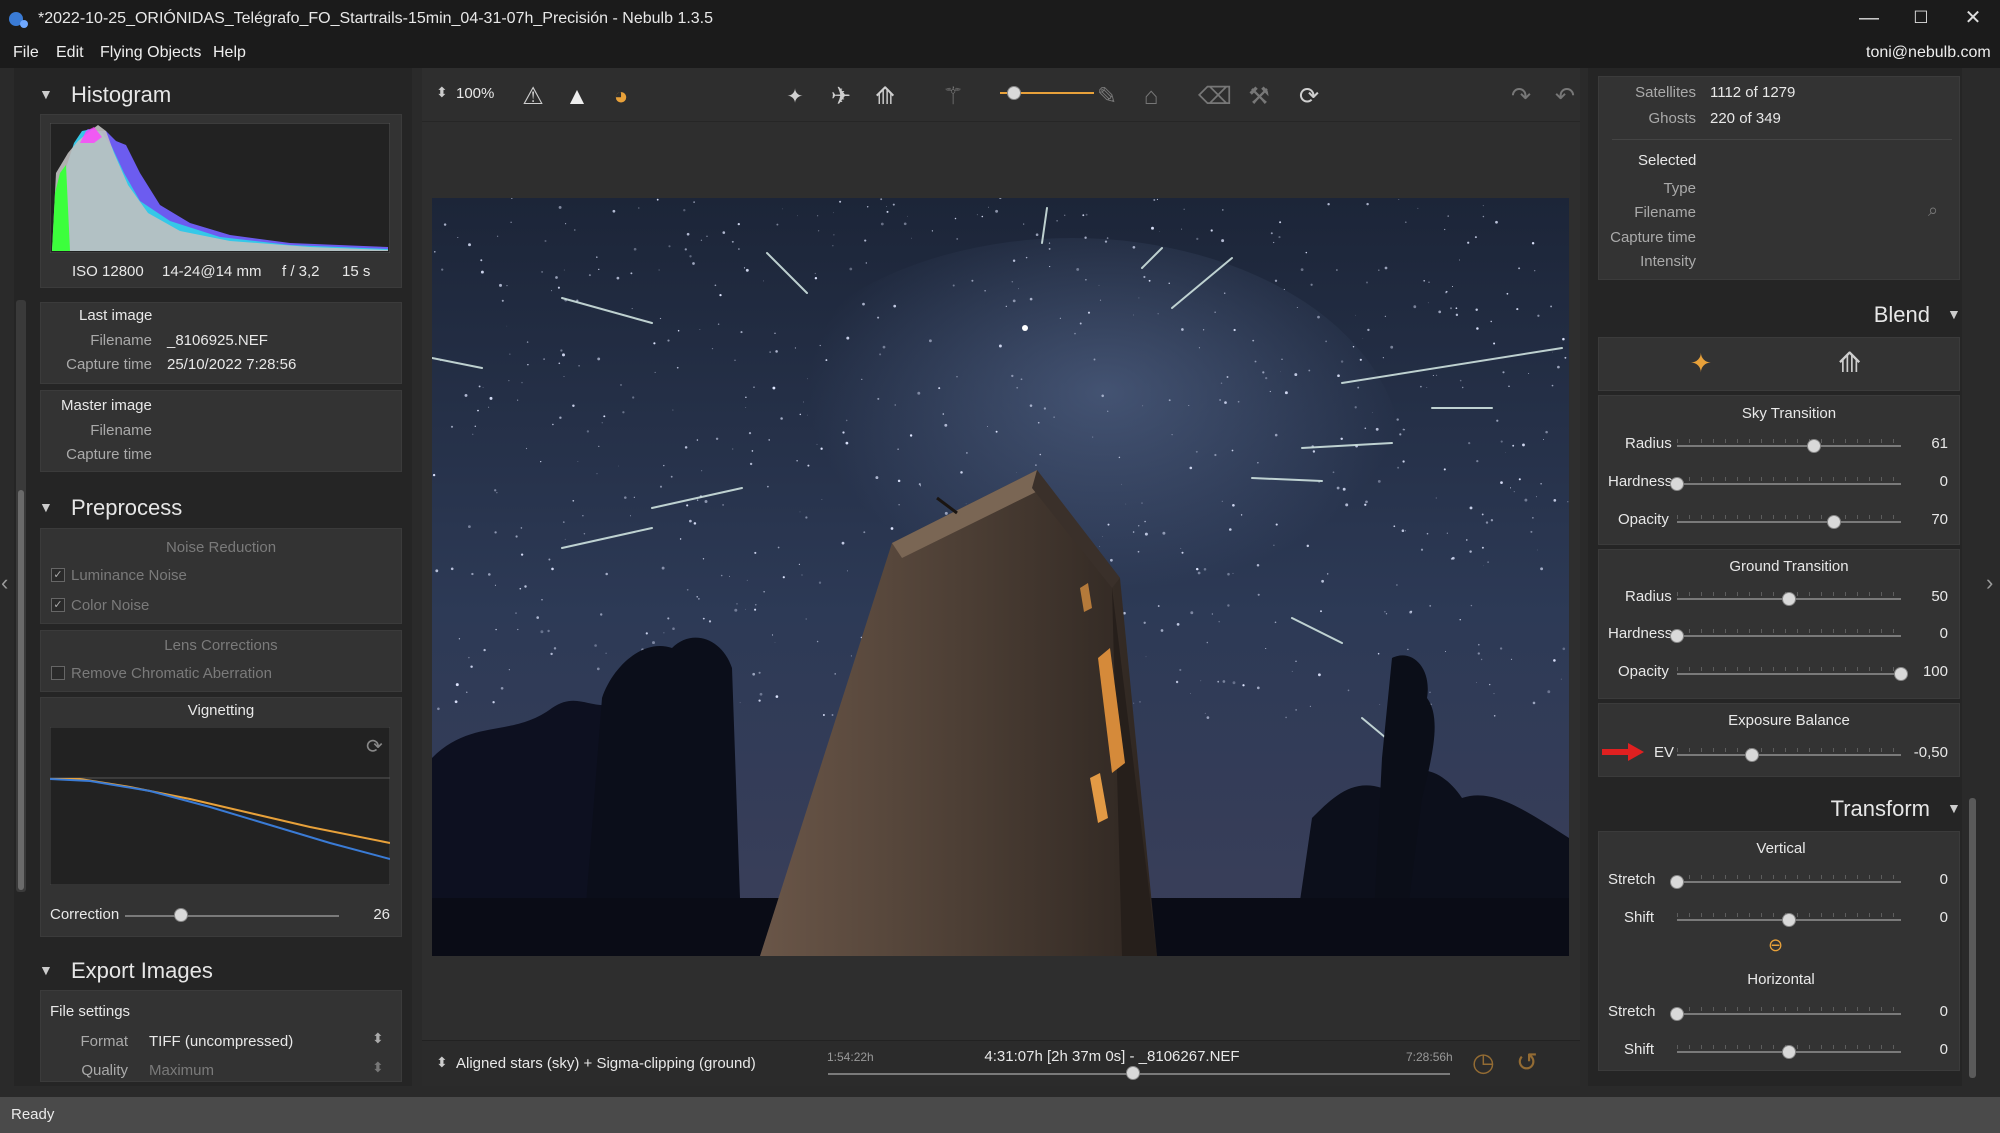 Image resolution: width=2000 pixels, height=1133 pixels. What do you see at coordinates (1677, 882) in the screenshot?
I see `vertical-stretch-slider-knob` at bounding box center [1677, 882].